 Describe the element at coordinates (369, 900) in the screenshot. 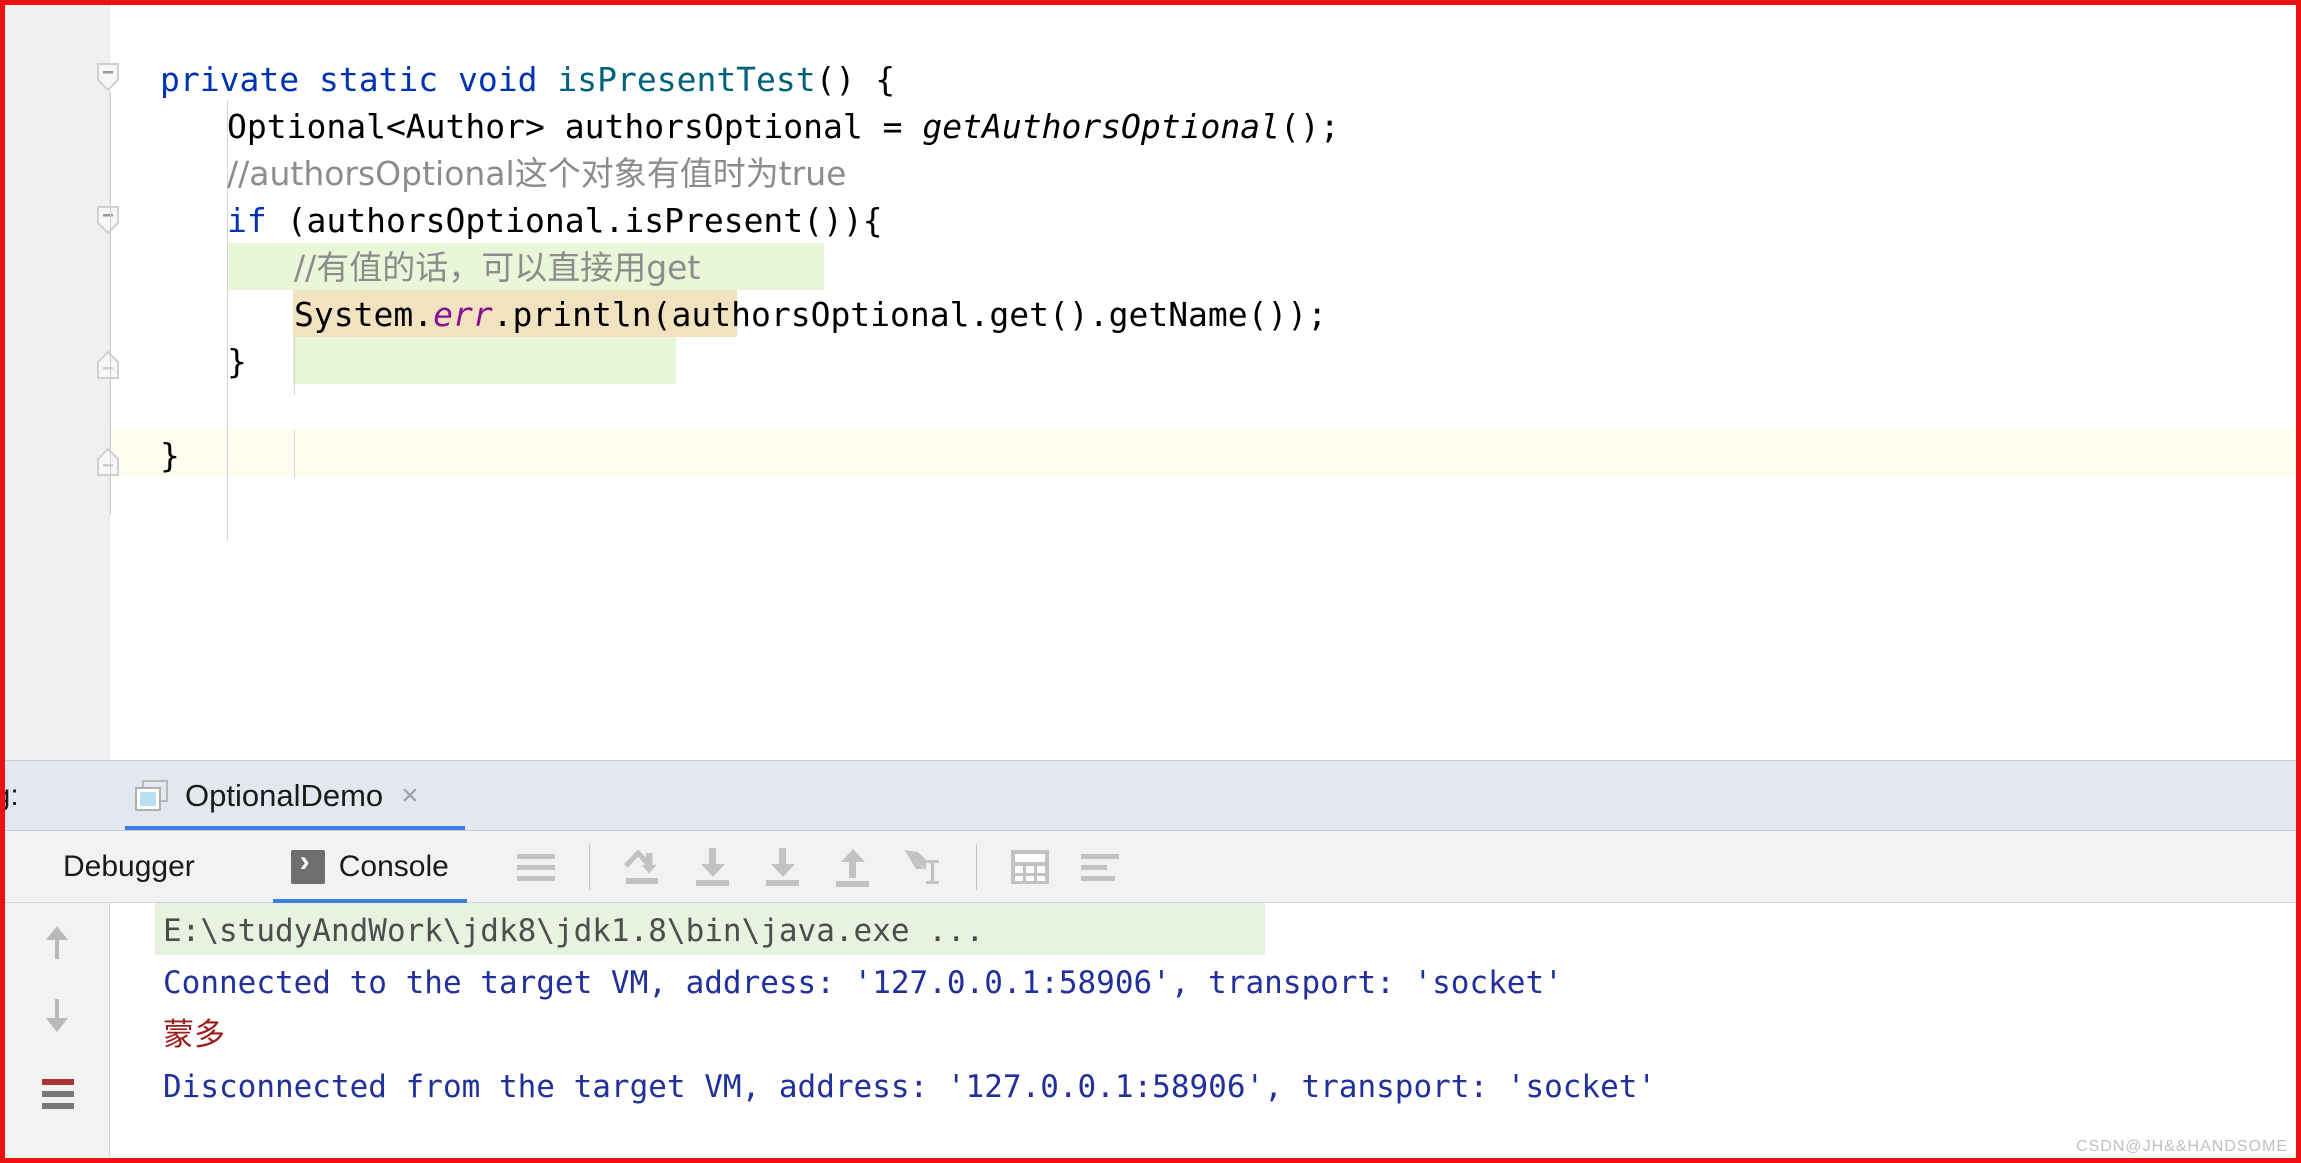

I see `tab-console-underline` at that location.